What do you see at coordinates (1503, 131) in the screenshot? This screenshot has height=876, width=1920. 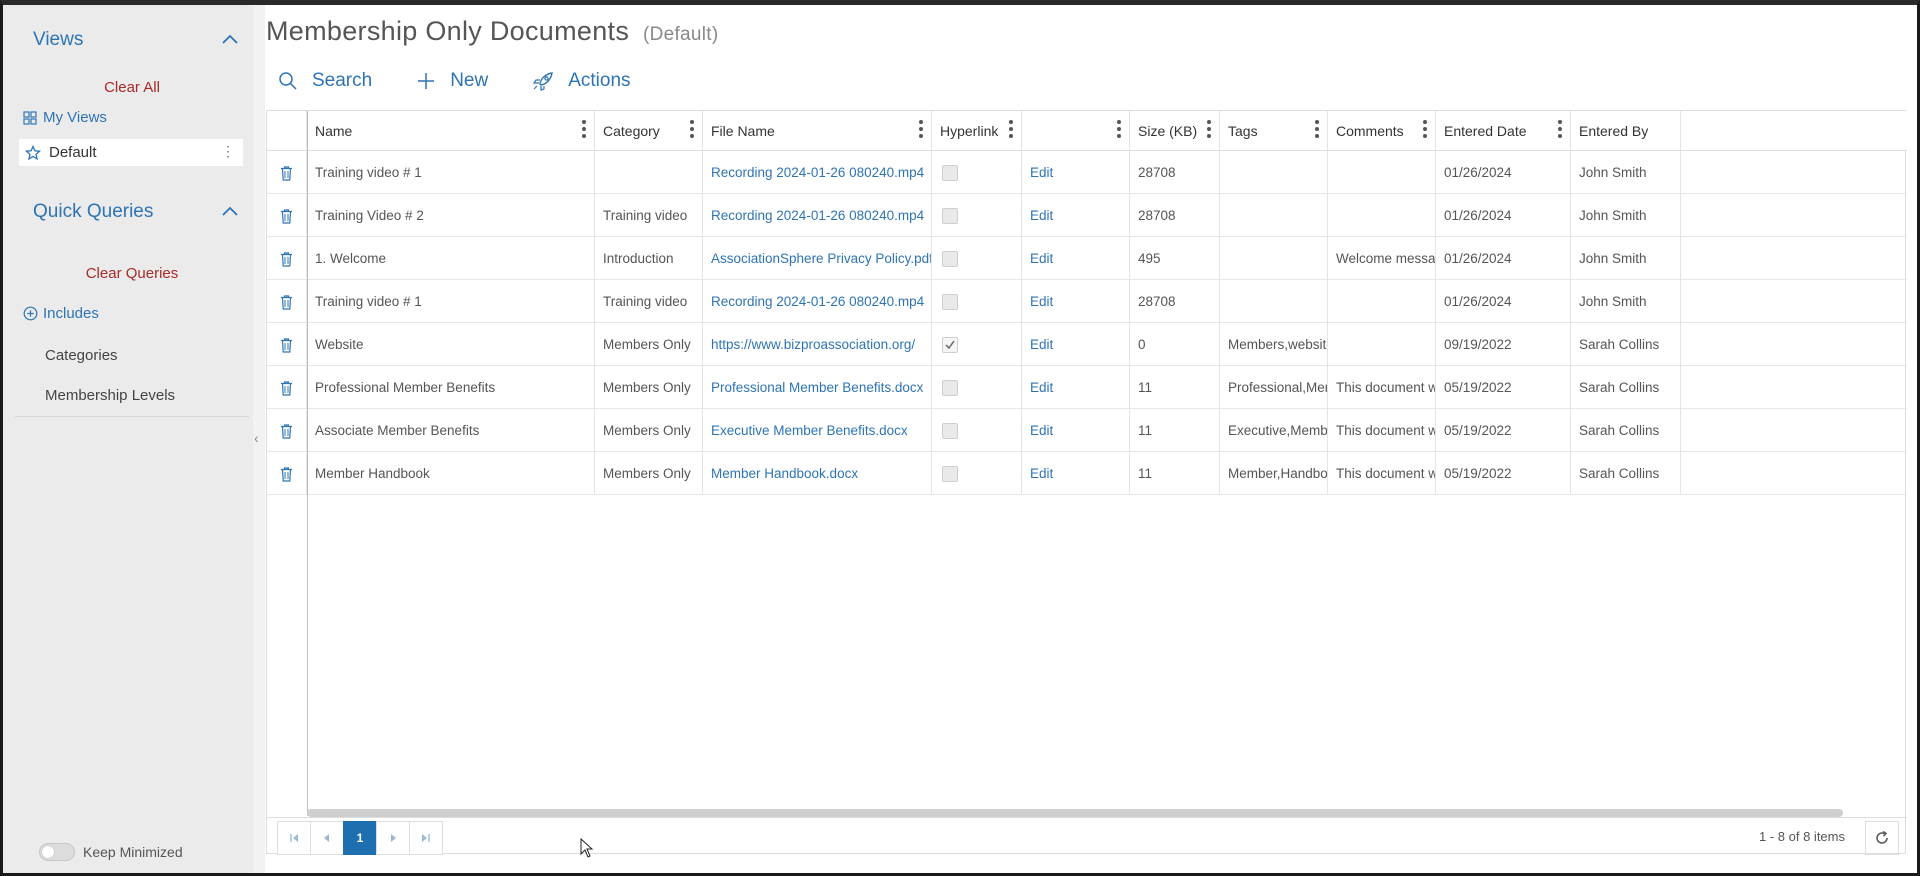 I see `header-col-entered-date: Entered Date` at bounding box center [1503, 131].